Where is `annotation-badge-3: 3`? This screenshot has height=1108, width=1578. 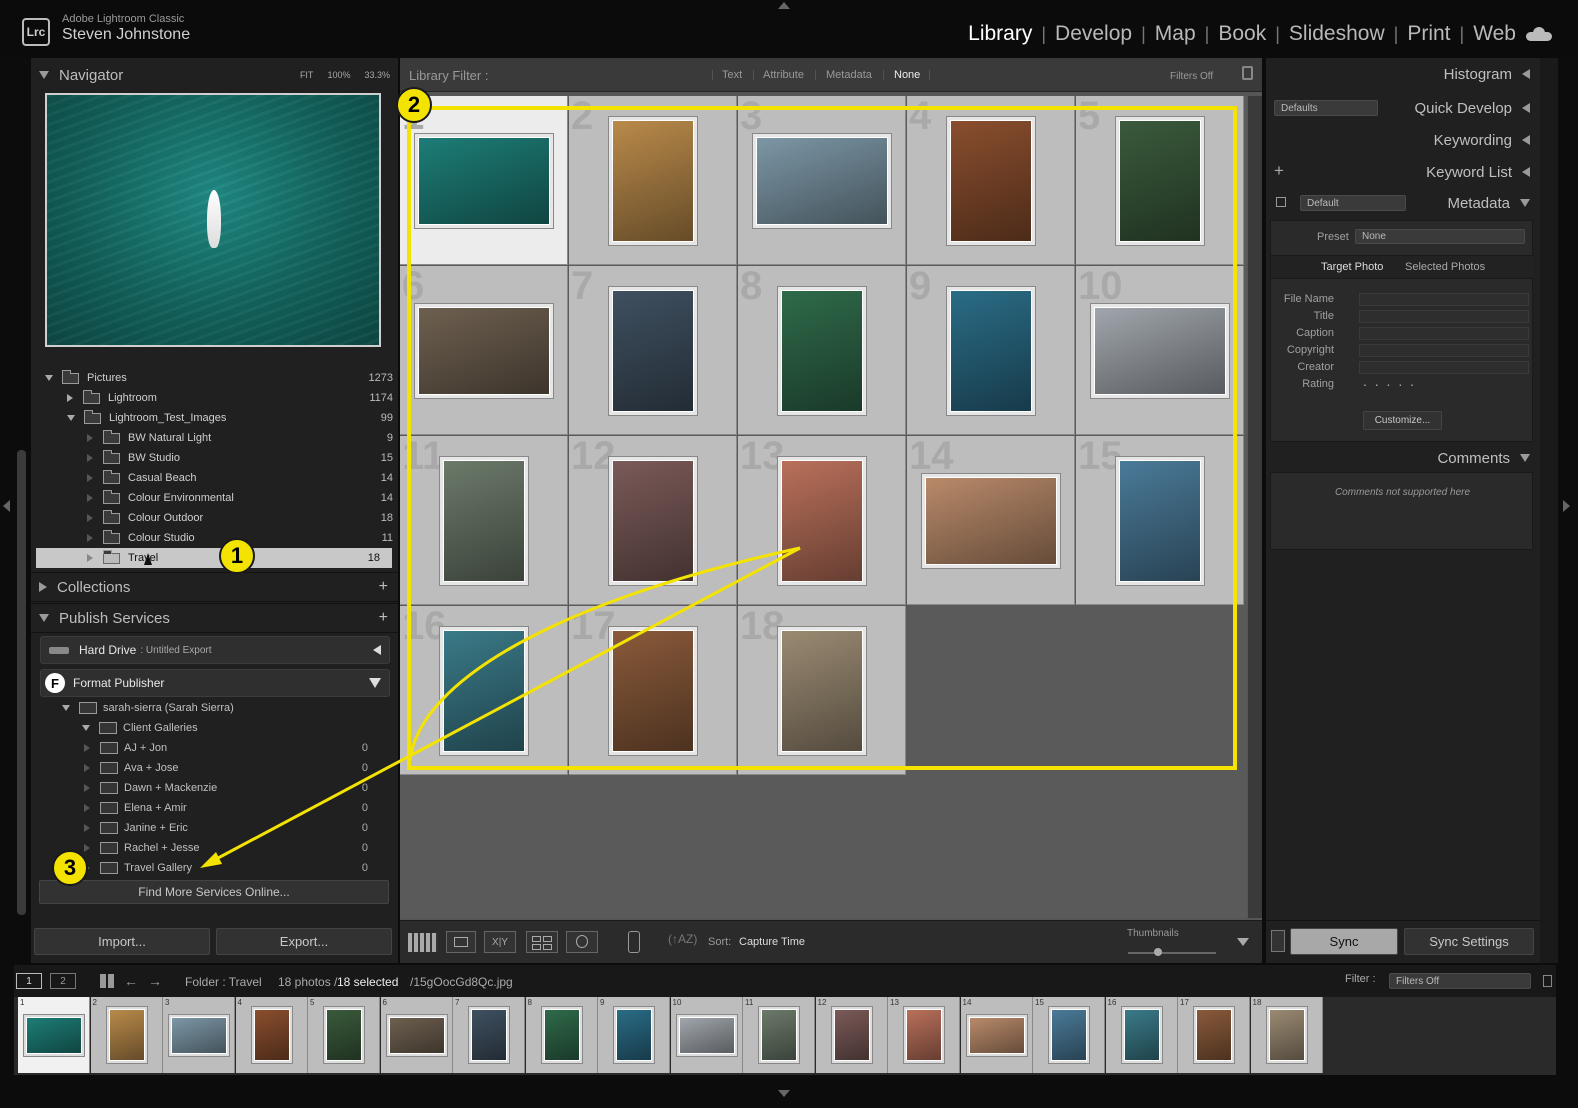
annotation-badge-3: 3 is located at coordinates (70, 868).